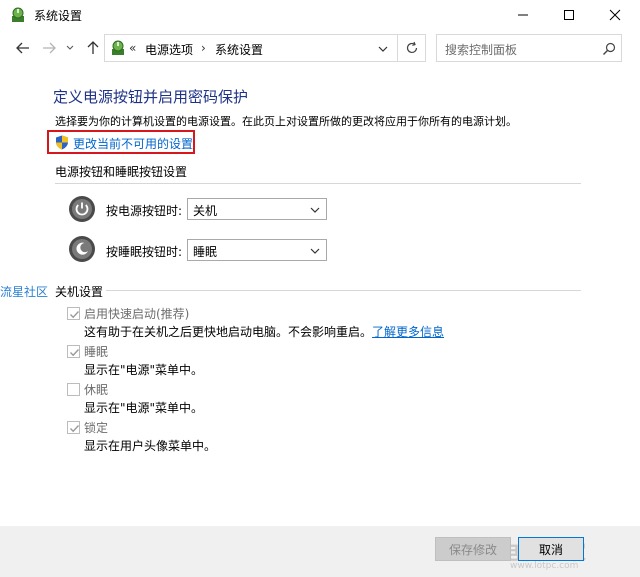 The width and height of the screenshot is (640, 577). Describe the element at coordinates (205, 211) in the screenshot. I see `power-button-value: 关机` at that location.